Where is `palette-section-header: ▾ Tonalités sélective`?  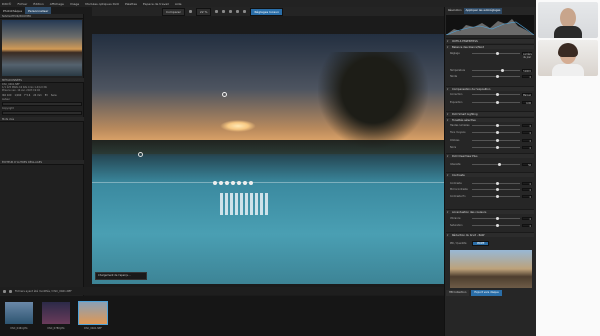
palette-section-header: ▾ Tonalités sélective is located at coordinates (490, 119).